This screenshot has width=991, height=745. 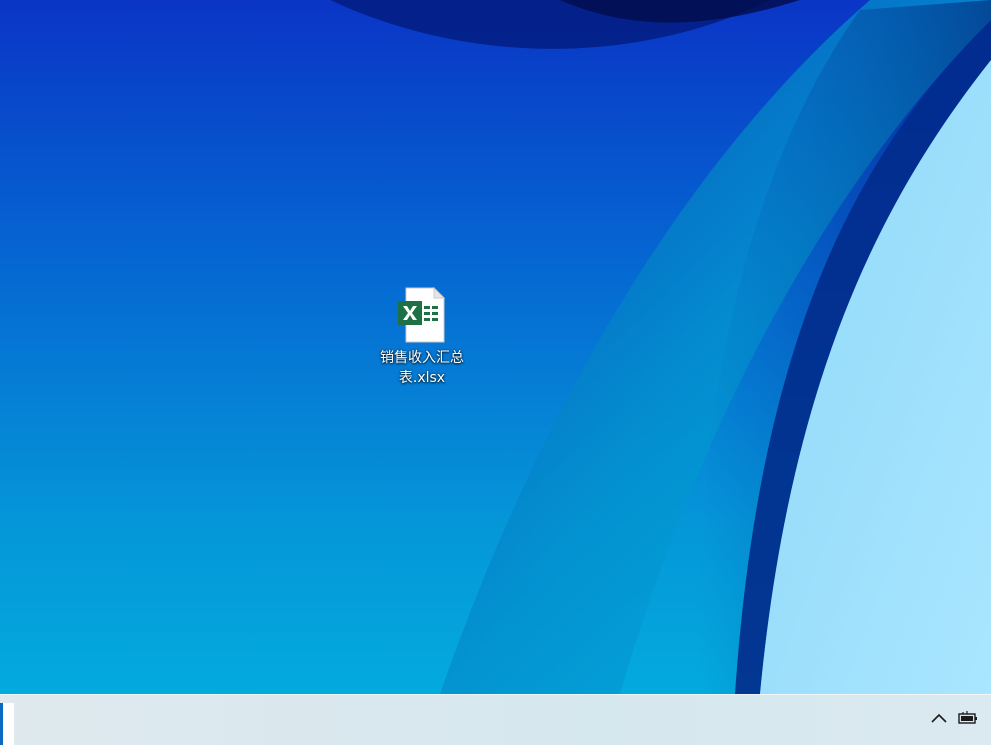 I want to click on show-hidden-icons-button, so click(x=939, y=718).